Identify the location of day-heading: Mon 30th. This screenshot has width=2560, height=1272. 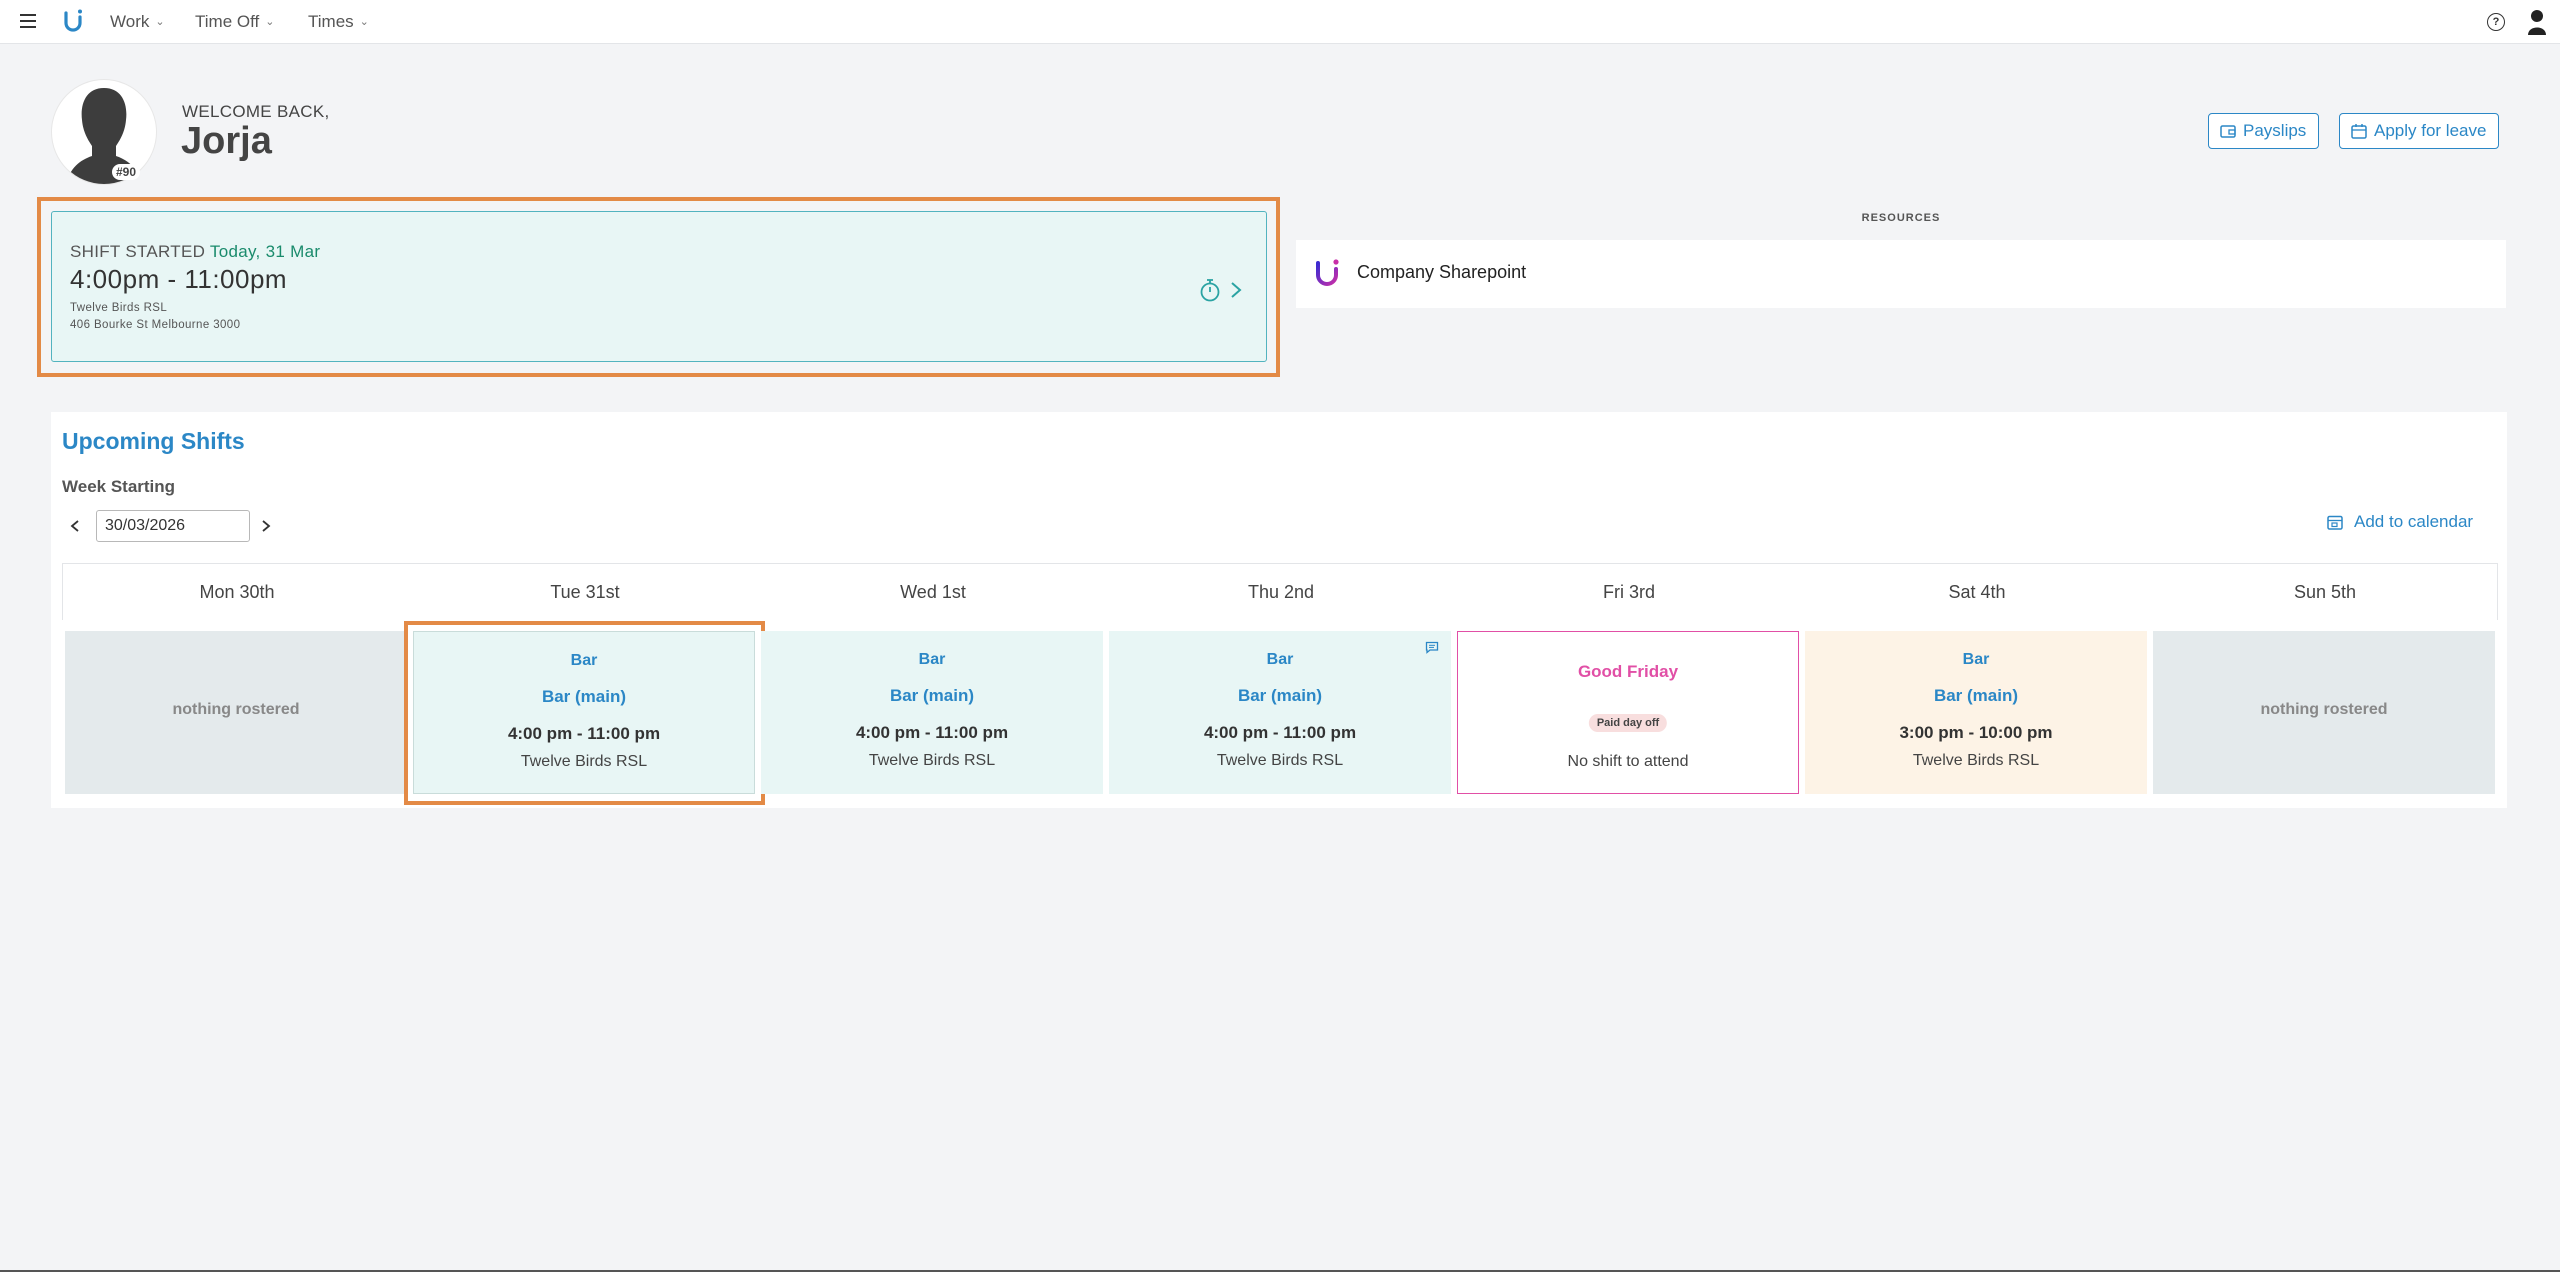
(237, 592).